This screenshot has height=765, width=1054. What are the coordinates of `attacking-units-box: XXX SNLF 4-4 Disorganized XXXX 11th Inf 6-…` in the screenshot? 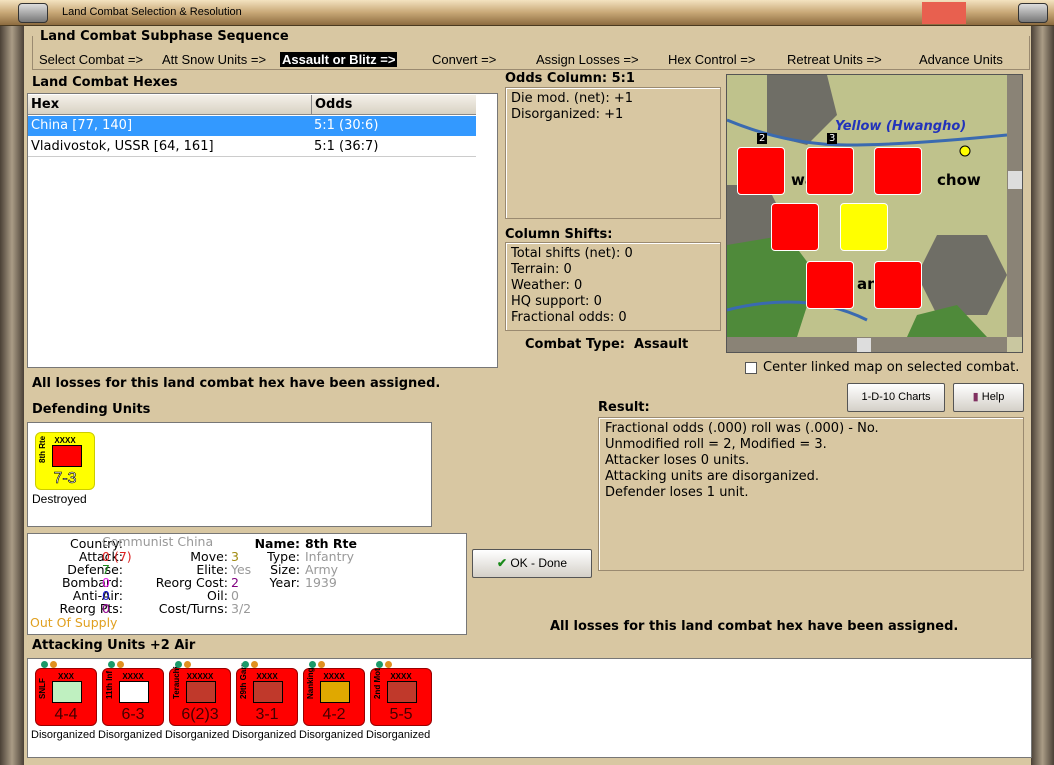 It's located at (529, 708).